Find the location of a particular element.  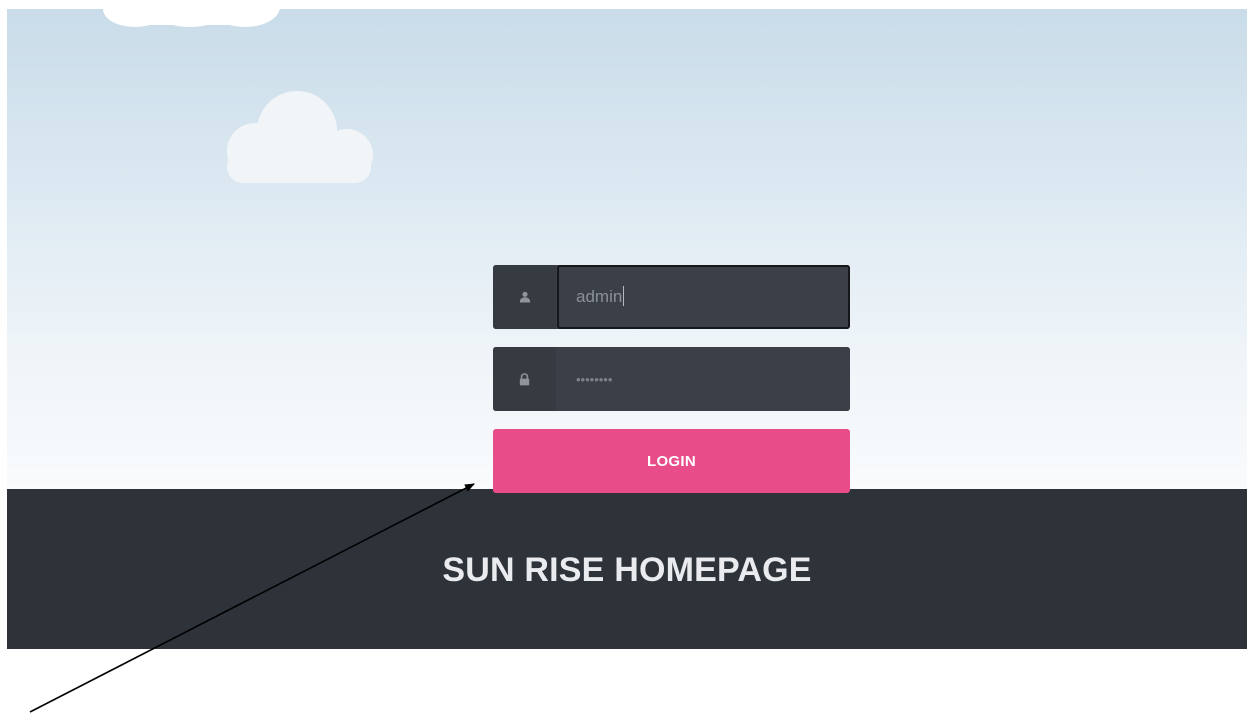

site-title: SUN RISE HOMEPAGE is located at coordinates (627, 570).